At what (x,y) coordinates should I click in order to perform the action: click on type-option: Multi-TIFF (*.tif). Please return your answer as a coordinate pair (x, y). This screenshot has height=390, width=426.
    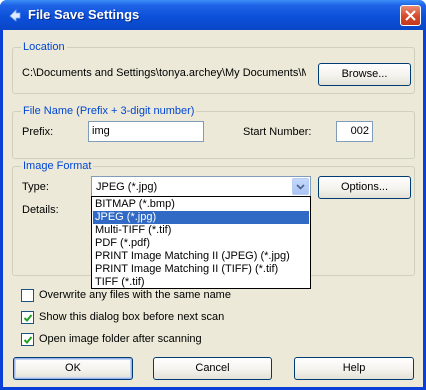
    Looking at the image, I should click on (201, 230).